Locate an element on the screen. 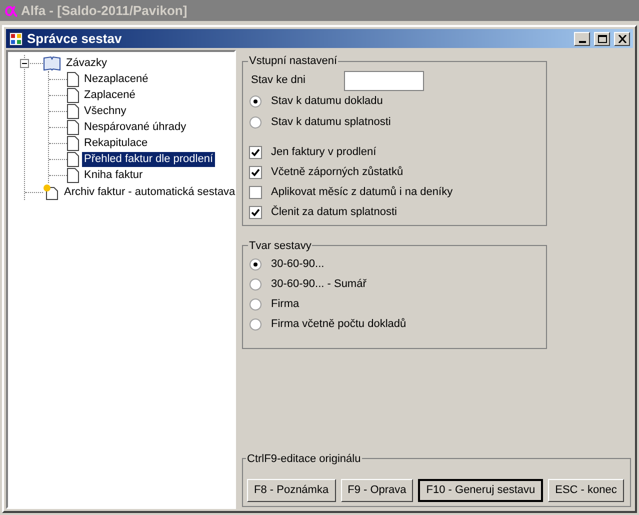 Image resolution: width=639 pixels, height=515 pixels. action-button: F8 - Poznámka is located at coordinates (291, 490).